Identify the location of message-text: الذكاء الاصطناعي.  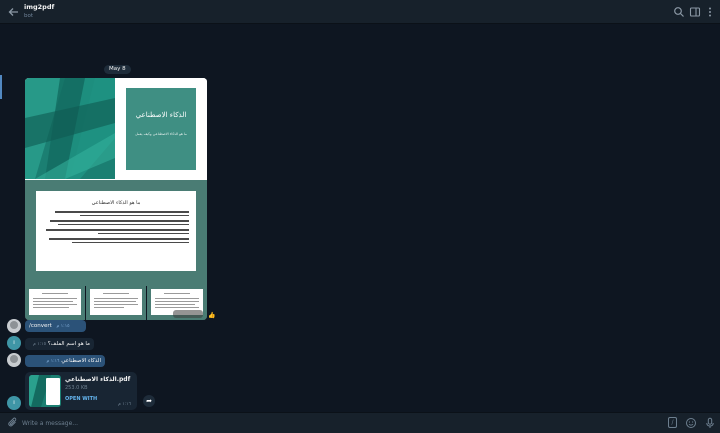
(81, 361).